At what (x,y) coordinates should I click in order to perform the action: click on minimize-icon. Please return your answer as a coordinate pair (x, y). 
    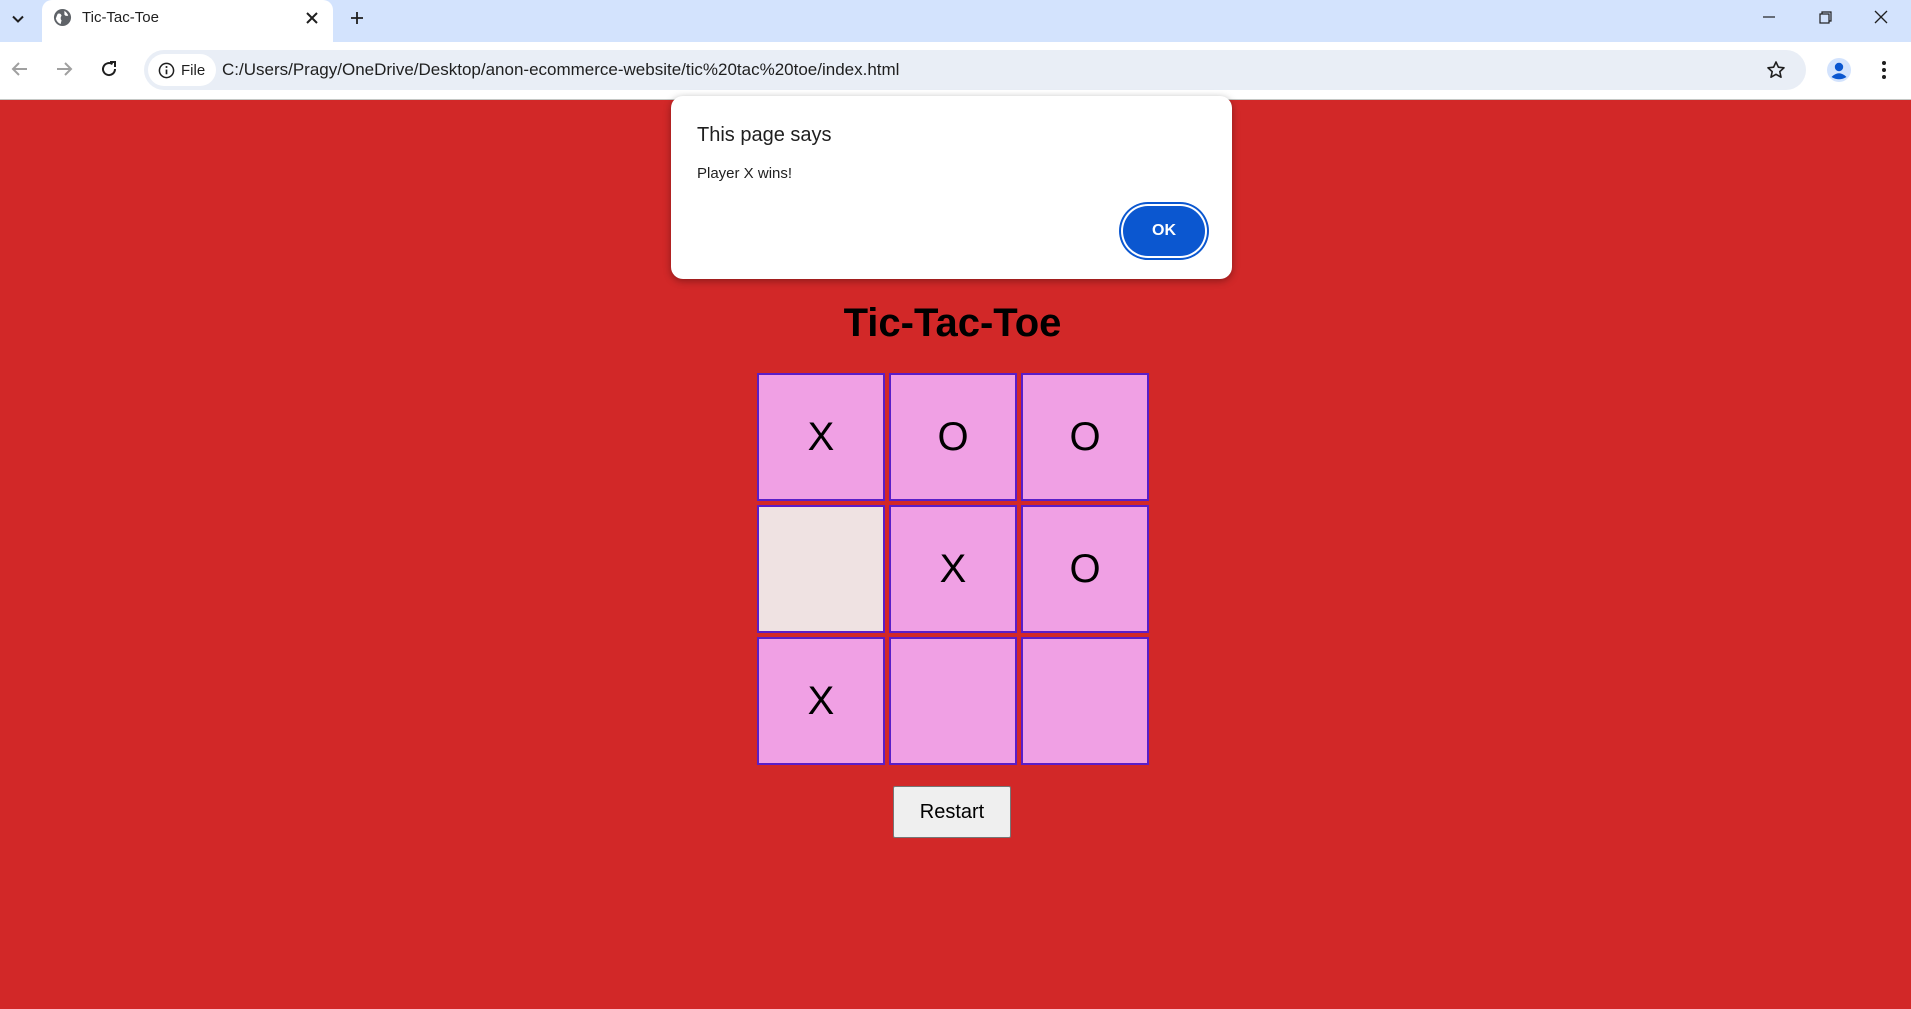
    Looking at the image, I should click on (1769, 17).